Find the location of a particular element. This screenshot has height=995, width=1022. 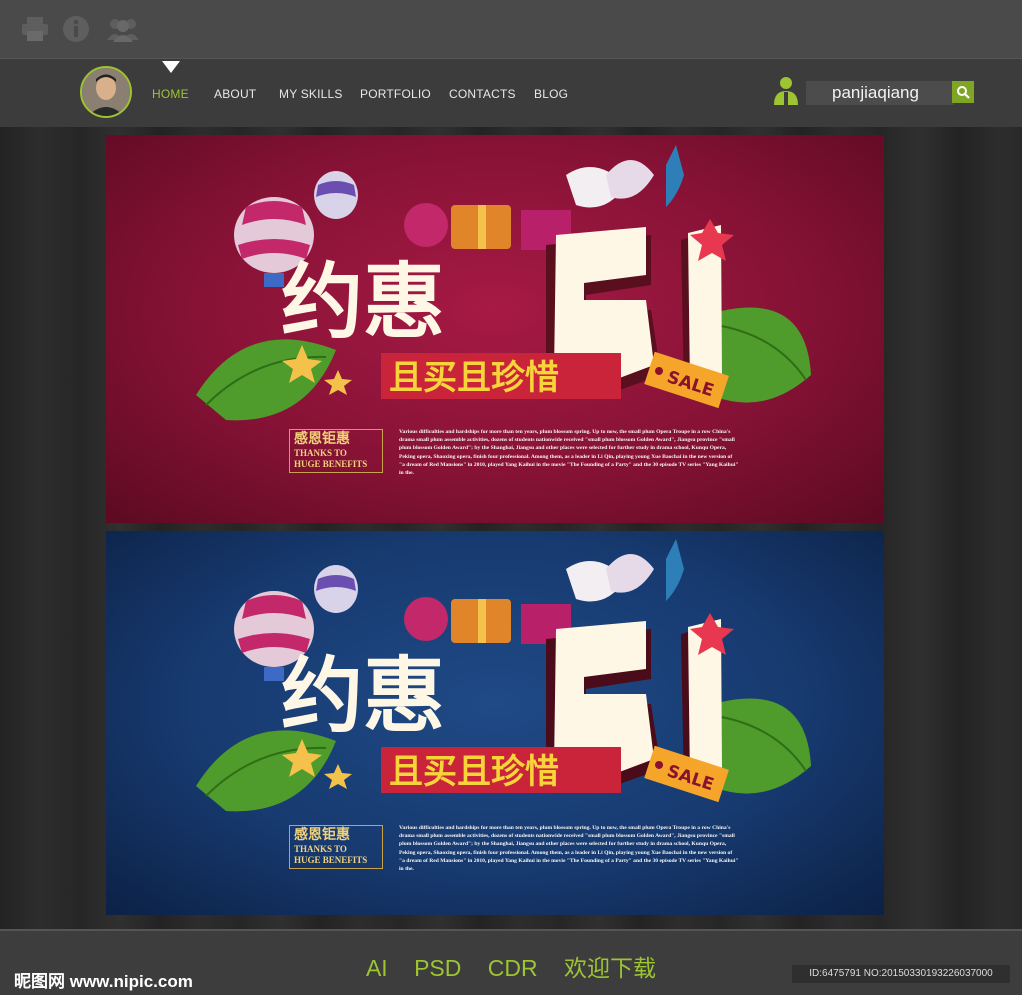

info-icon is located at coordinates (76, 29).